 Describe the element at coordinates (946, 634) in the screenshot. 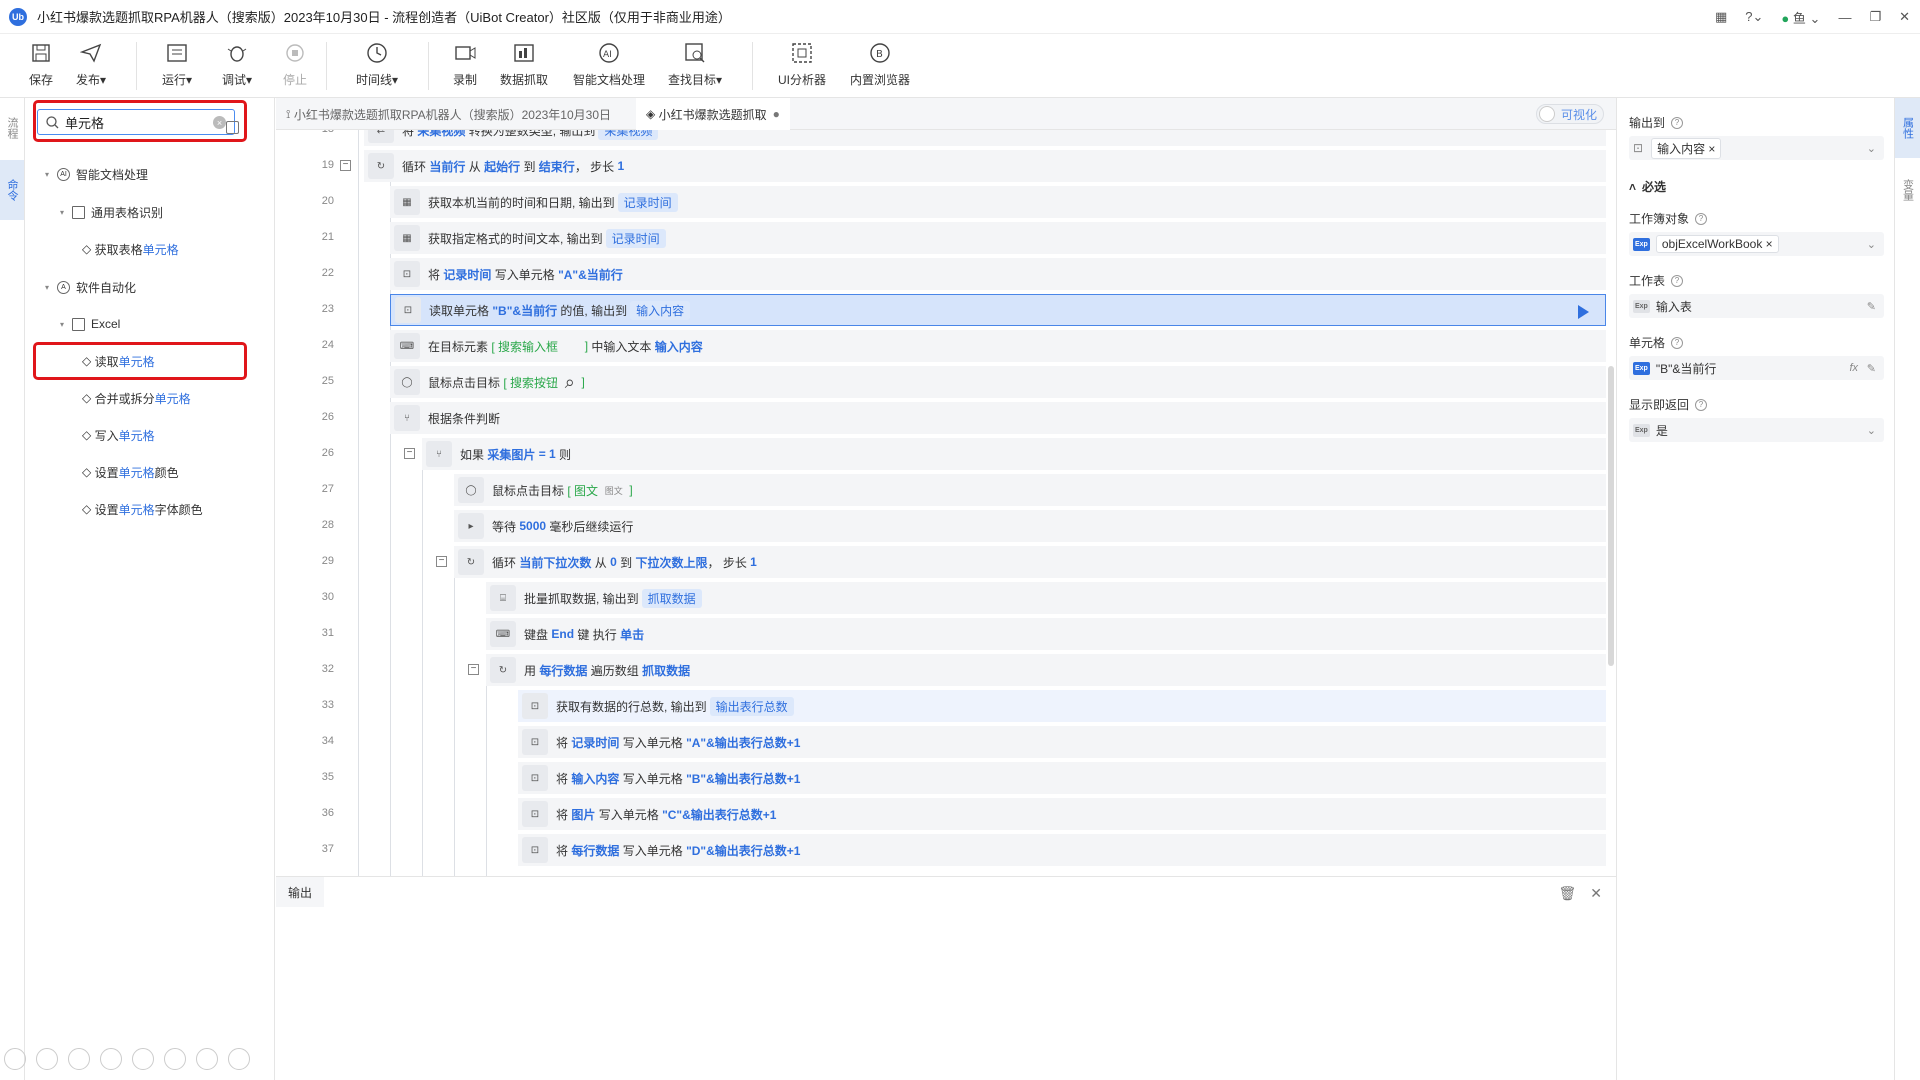

I see `code-row: 31 ⌨ 键盘 End 键 执行 单击` at that location.